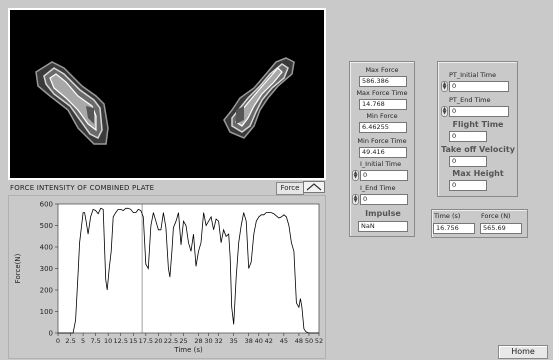  Describe the element at coordinates (501, 228) in the screenshot. I see `cursor-force-field: 565.69` at that location.